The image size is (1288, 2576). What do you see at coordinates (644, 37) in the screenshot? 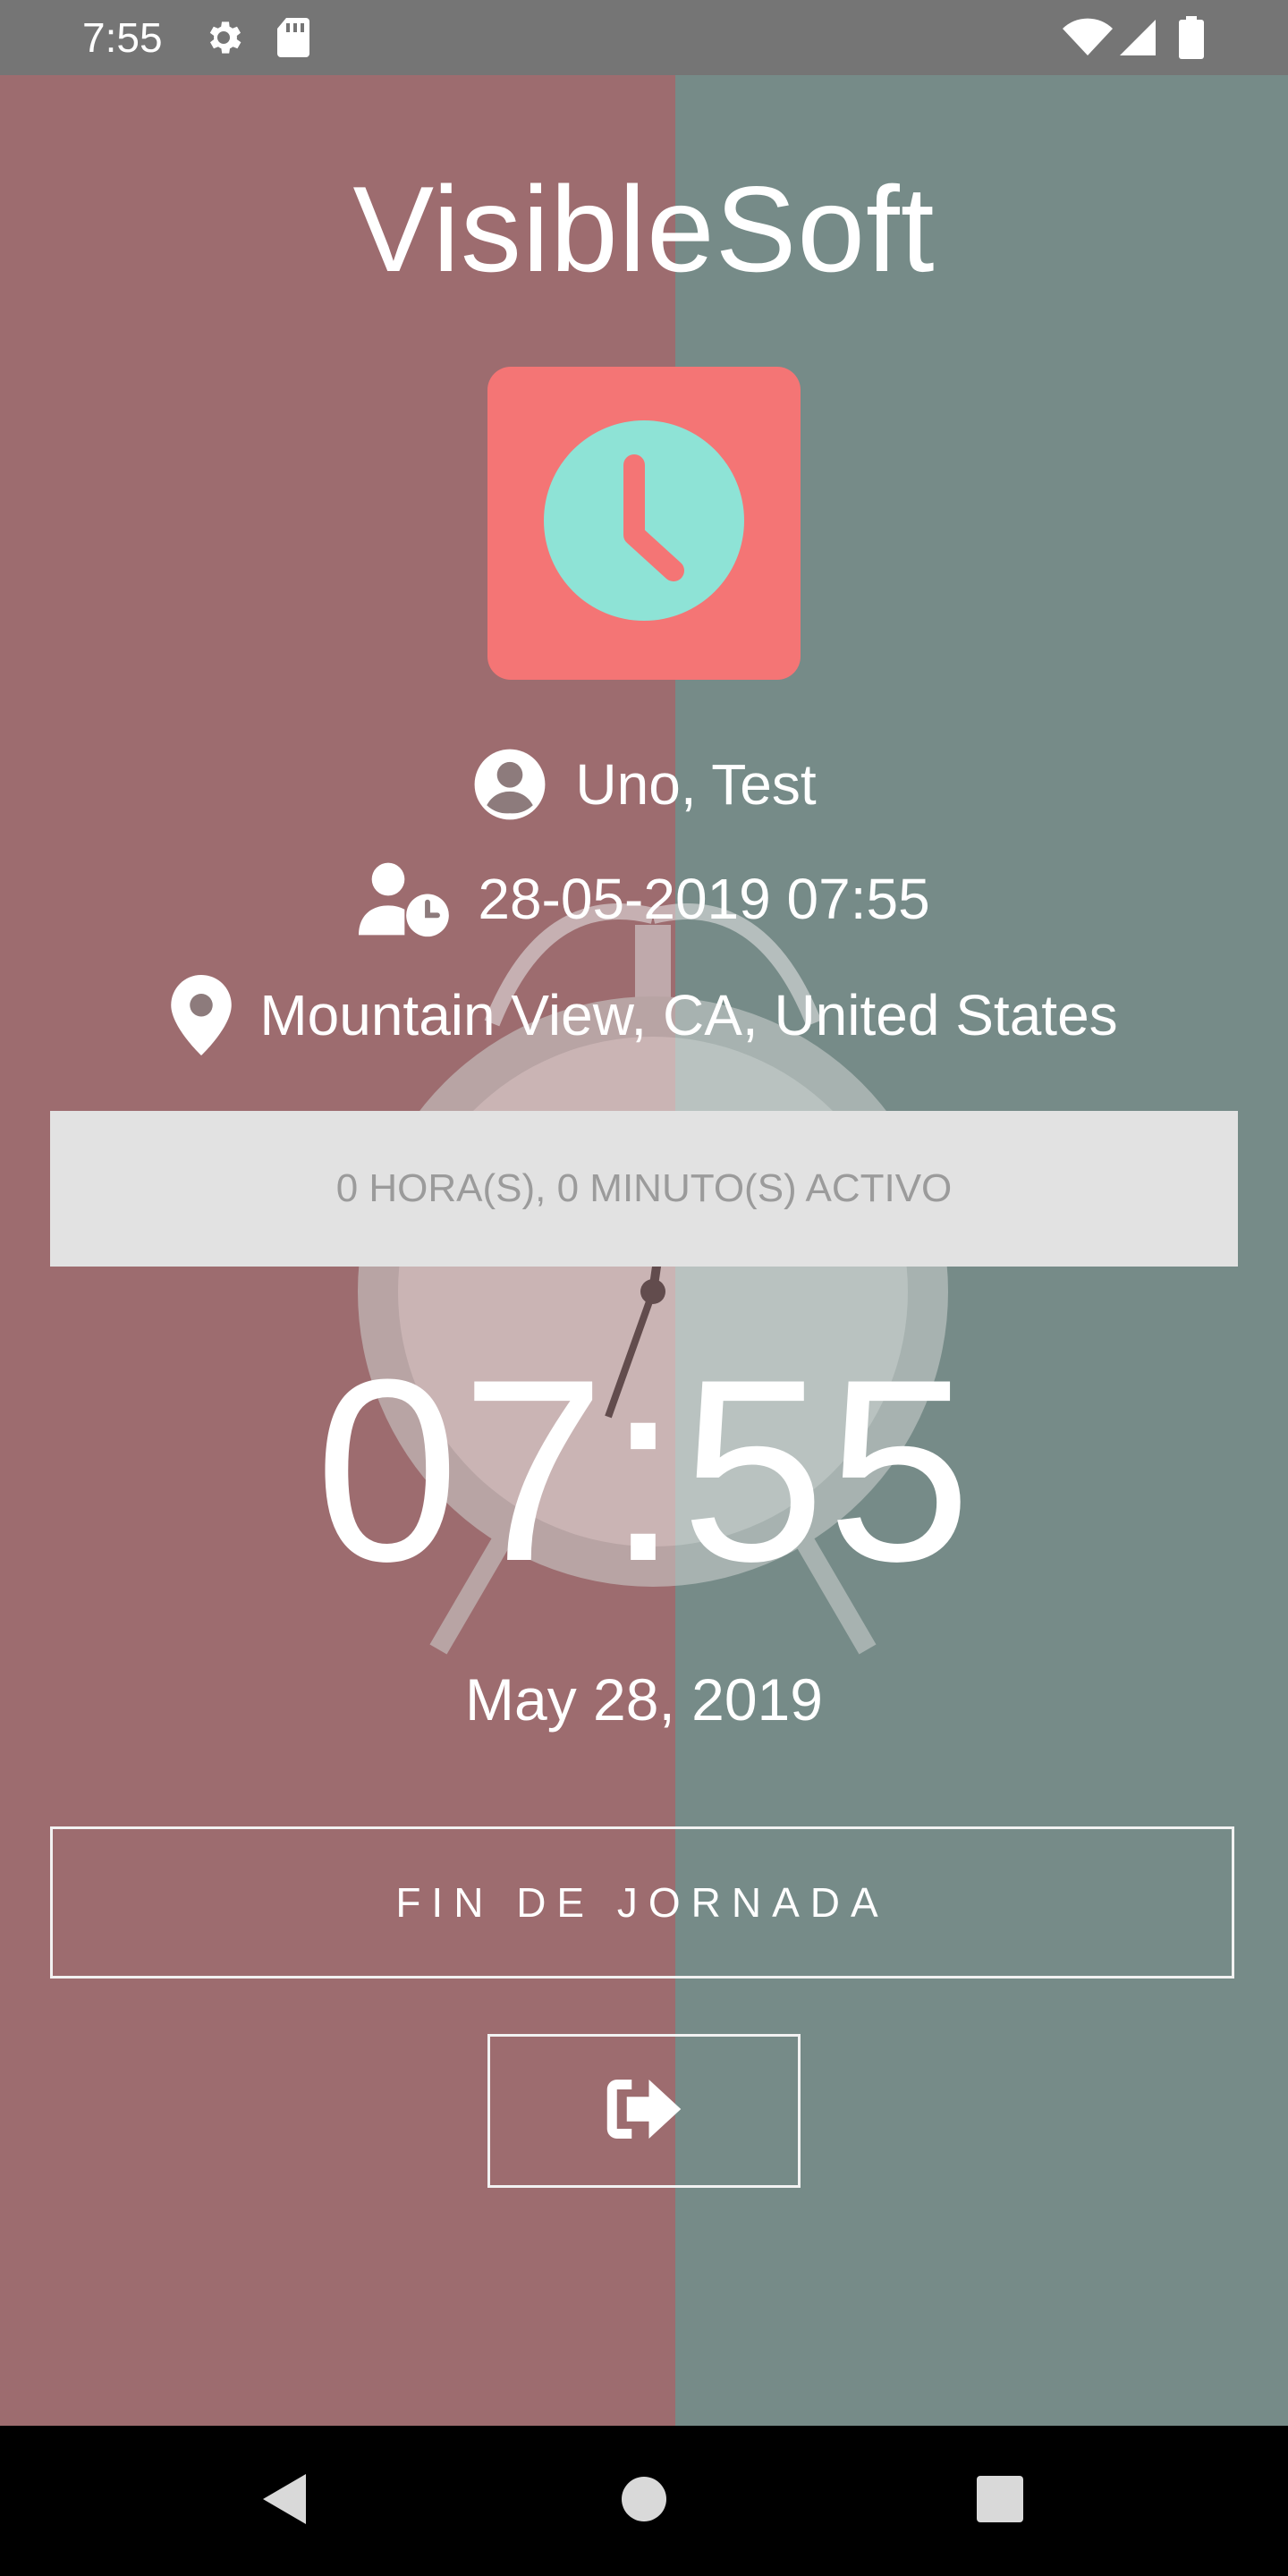
I see `status-bar: 7:55` at bounding box center [644, 37].